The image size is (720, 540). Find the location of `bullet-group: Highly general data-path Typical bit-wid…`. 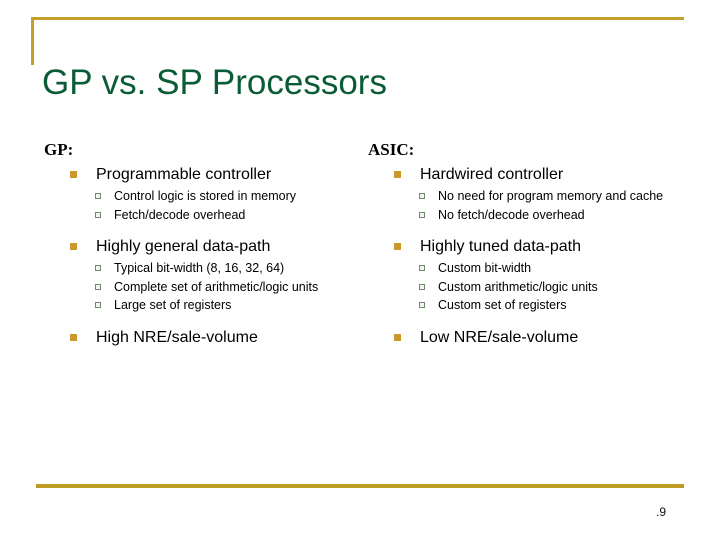

bullet-group: Highly general data-path Typical bit-wid… is located at coordinates (209, 275).